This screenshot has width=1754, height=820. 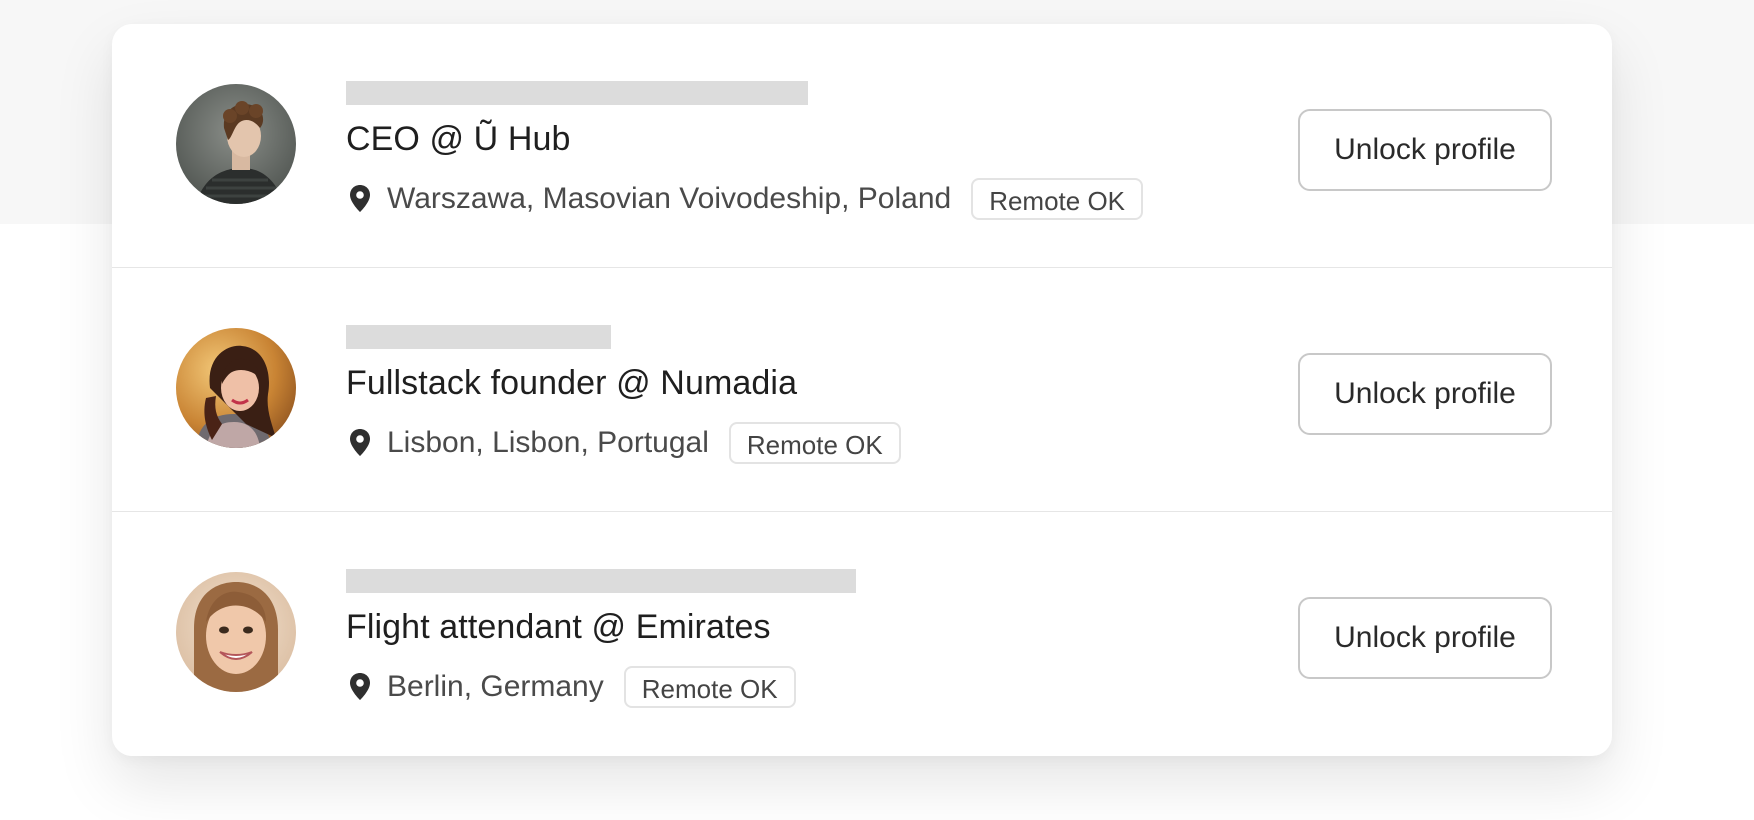 What do you see at coordinates (669, 198) in the screenshot?
I see `location-text: Warszawa, Masovian Voivodeship, Poland` at bounding box center [669, 198].